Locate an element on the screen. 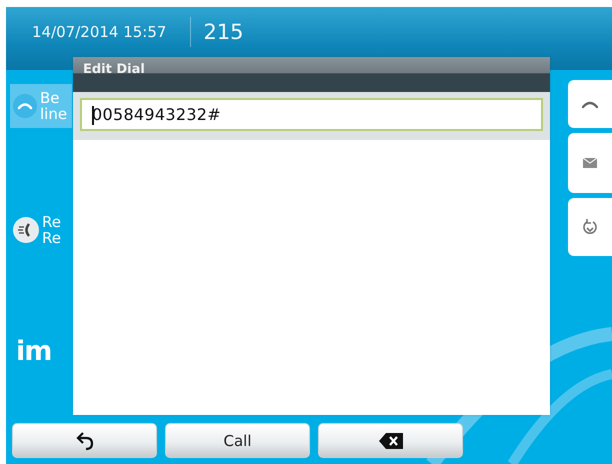 Image resolution: width=612 pixels, height=464 pixels. call-button: Call is located at coordinates (237, 440).